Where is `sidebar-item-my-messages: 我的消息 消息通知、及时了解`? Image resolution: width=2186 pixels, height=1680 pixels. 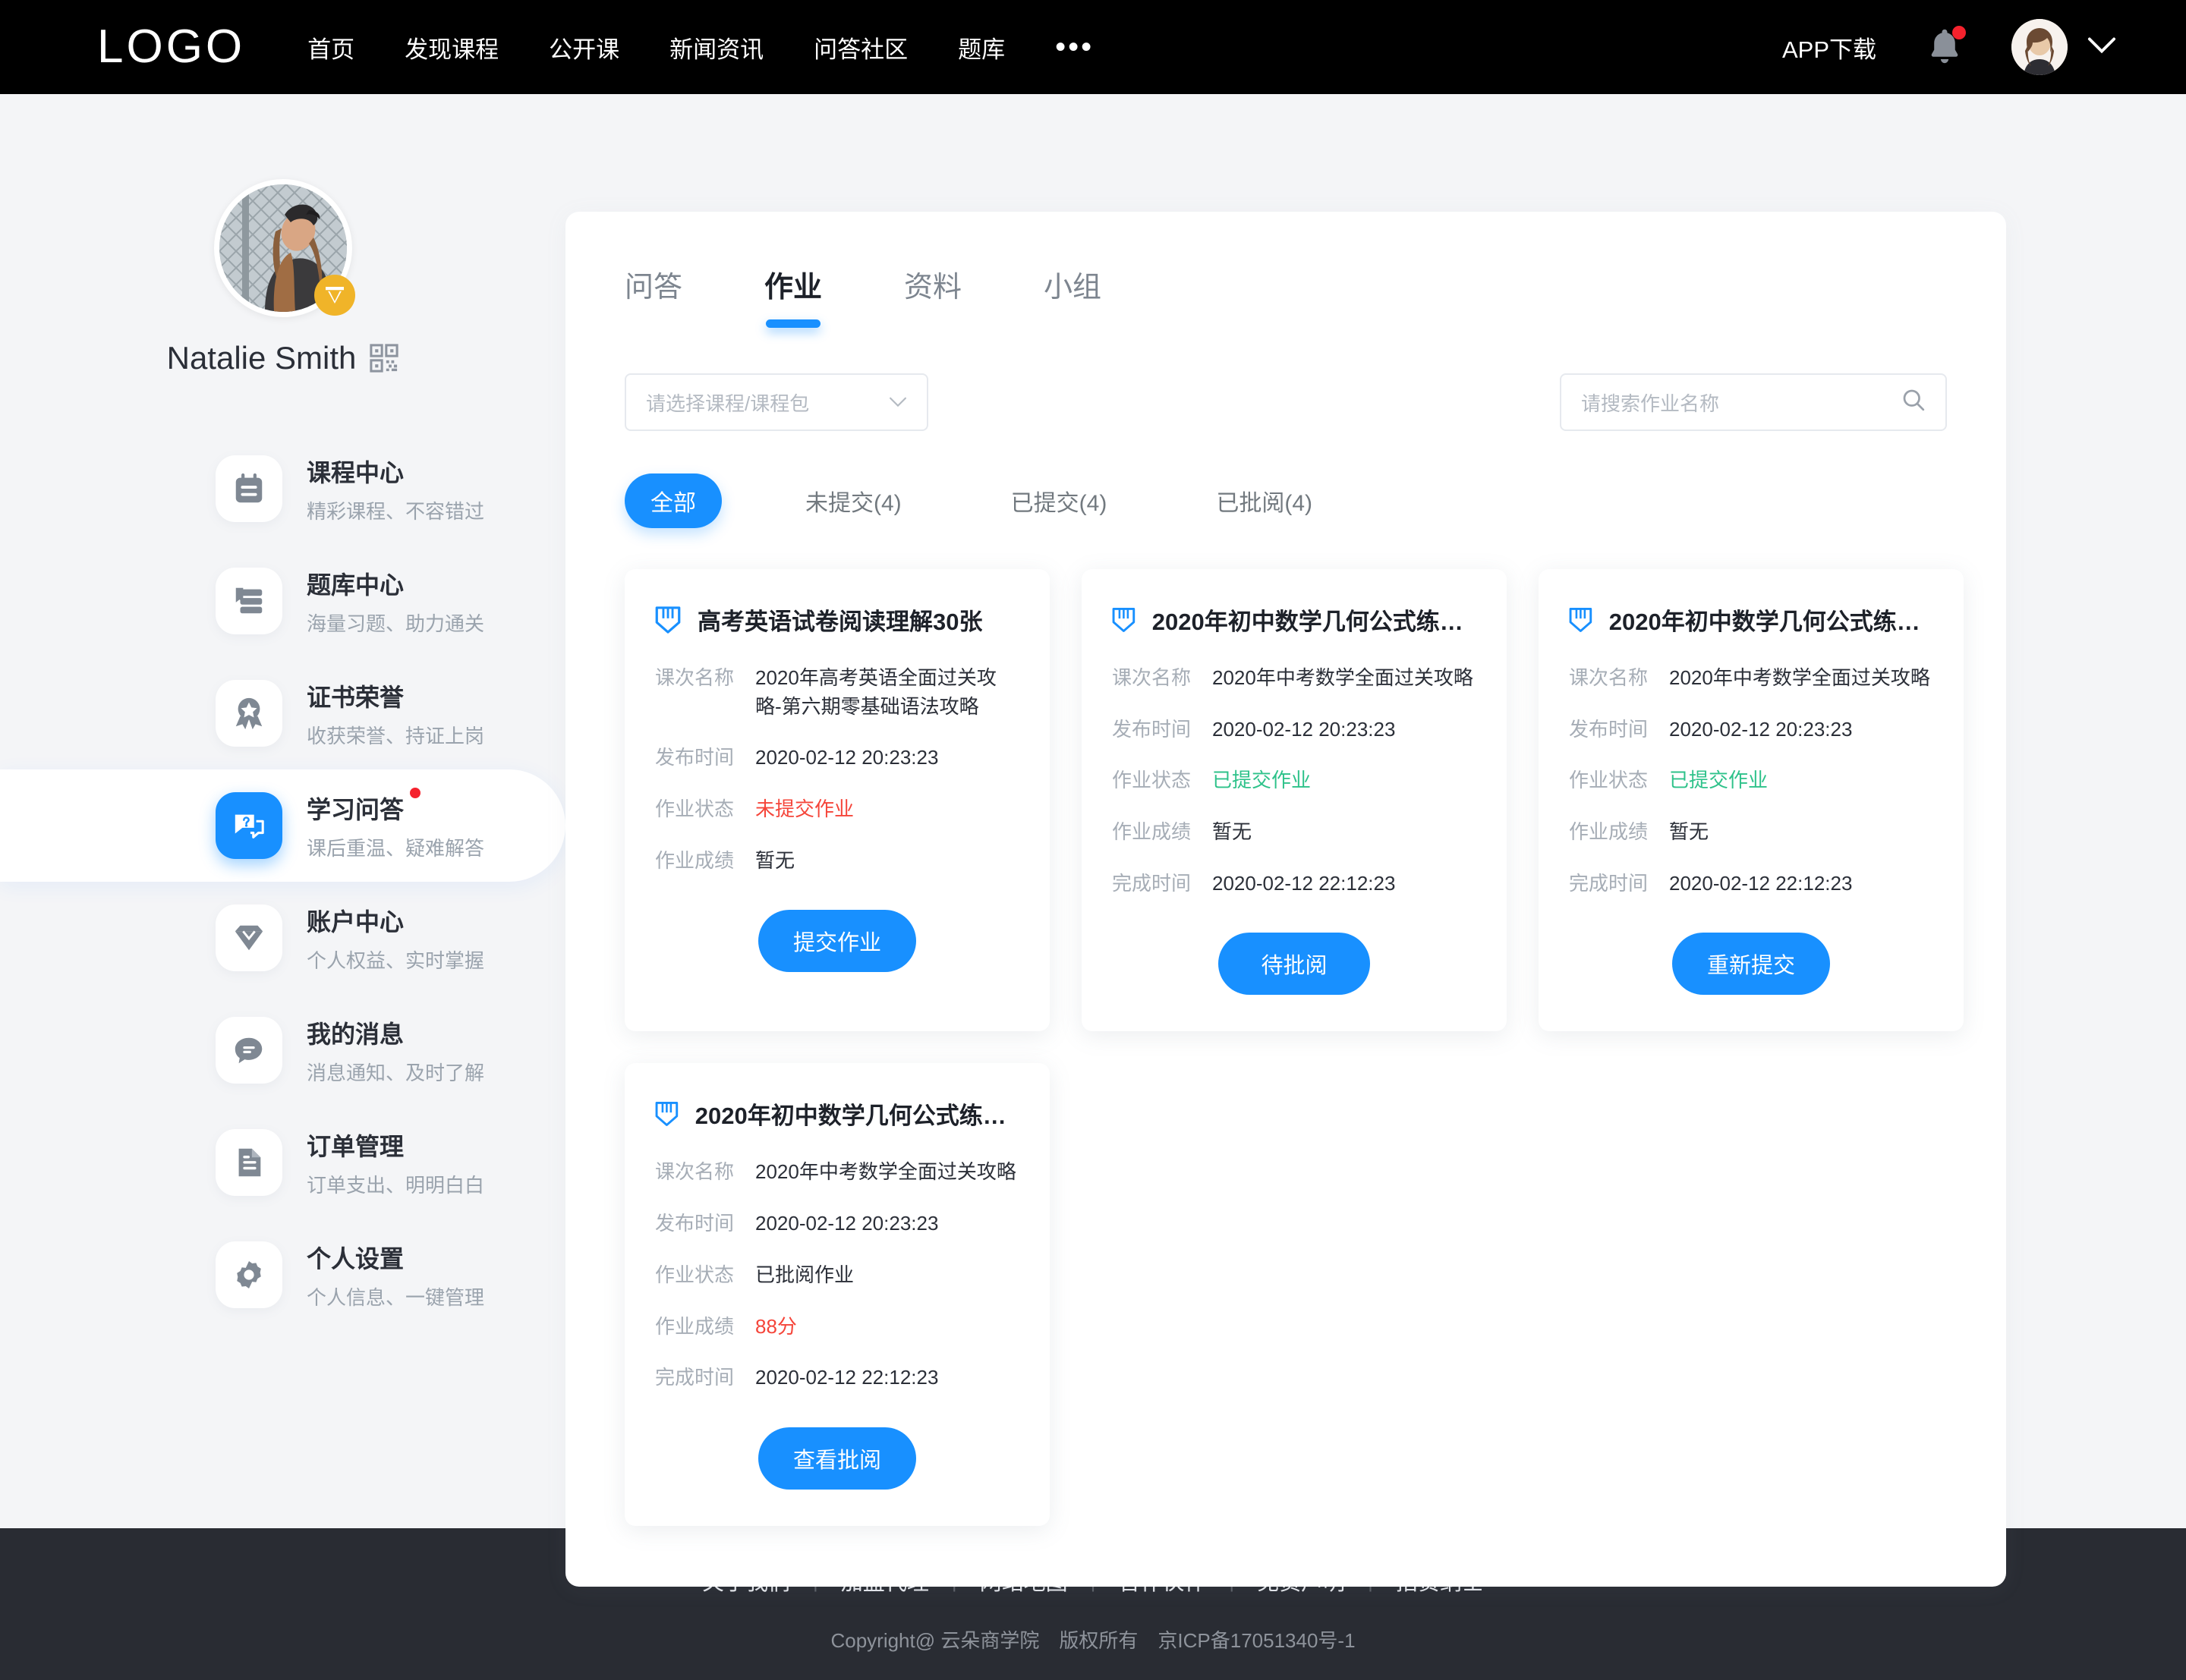 sidebar-item-my-messages: 我的消息 消息通知、及时了解 is located at coordinates (282, 1050).